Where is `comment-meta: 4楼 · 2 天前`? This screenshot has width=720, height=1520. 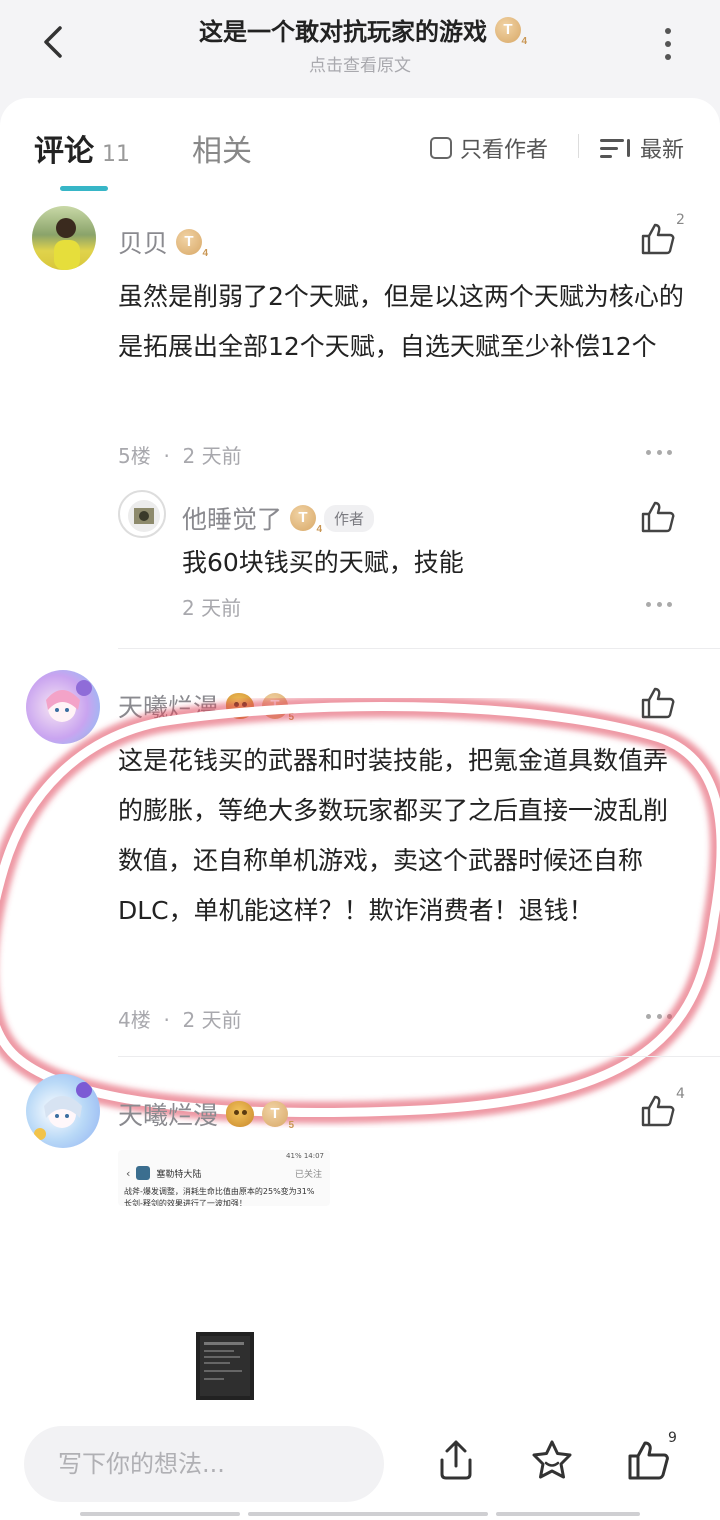
comment-meta: 4楼 · 2 天前 is located at coordinates (180, 1020).